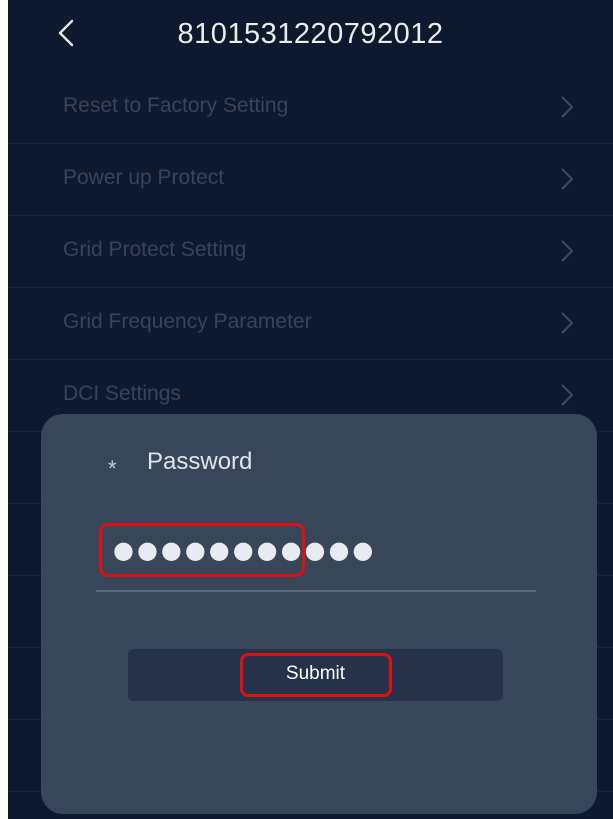 Image resolution: width=613 pixels, height=819 pixels. What do you see at coordinates (112, 468) in the screenshot?
I see `required-asterisk: *` at bounding box center [112, 468].